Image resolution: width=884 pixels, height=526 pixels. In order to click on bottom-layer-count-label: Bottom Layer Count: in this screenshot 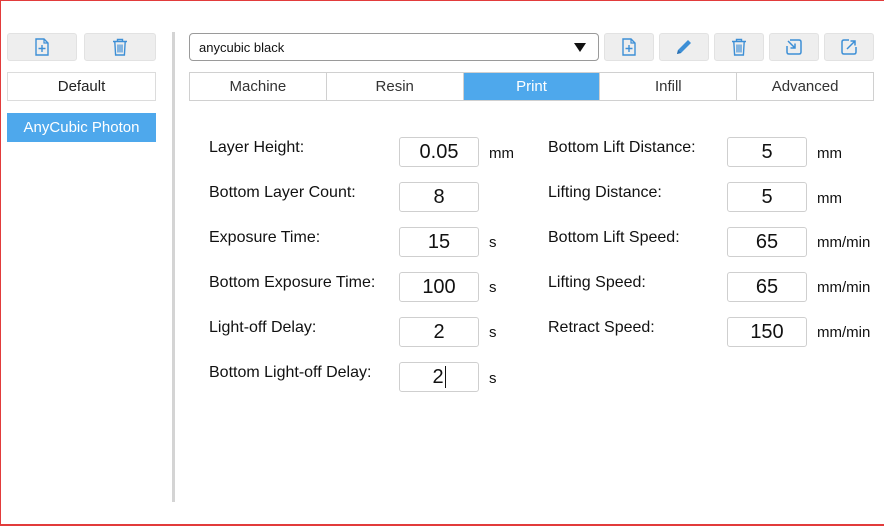, I will do `click(282, 192)`.